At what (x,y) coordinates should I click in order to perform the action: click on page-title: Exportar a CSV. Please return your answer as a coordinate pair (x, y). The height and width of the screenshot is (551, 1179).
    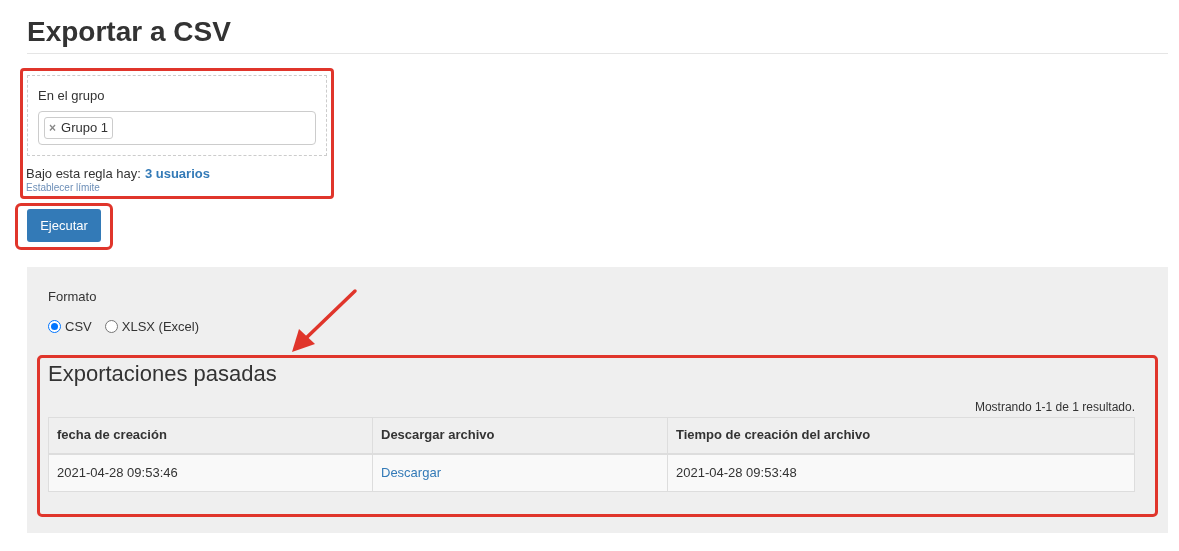
    Looking at the image, I should click on (129, 32).